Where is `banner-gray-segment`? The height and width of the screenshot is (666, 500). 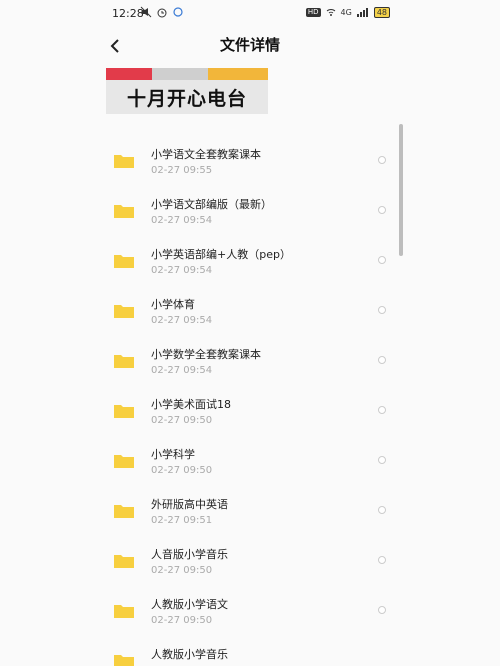
banner-gray-segment is located at coordinates (180, 74).